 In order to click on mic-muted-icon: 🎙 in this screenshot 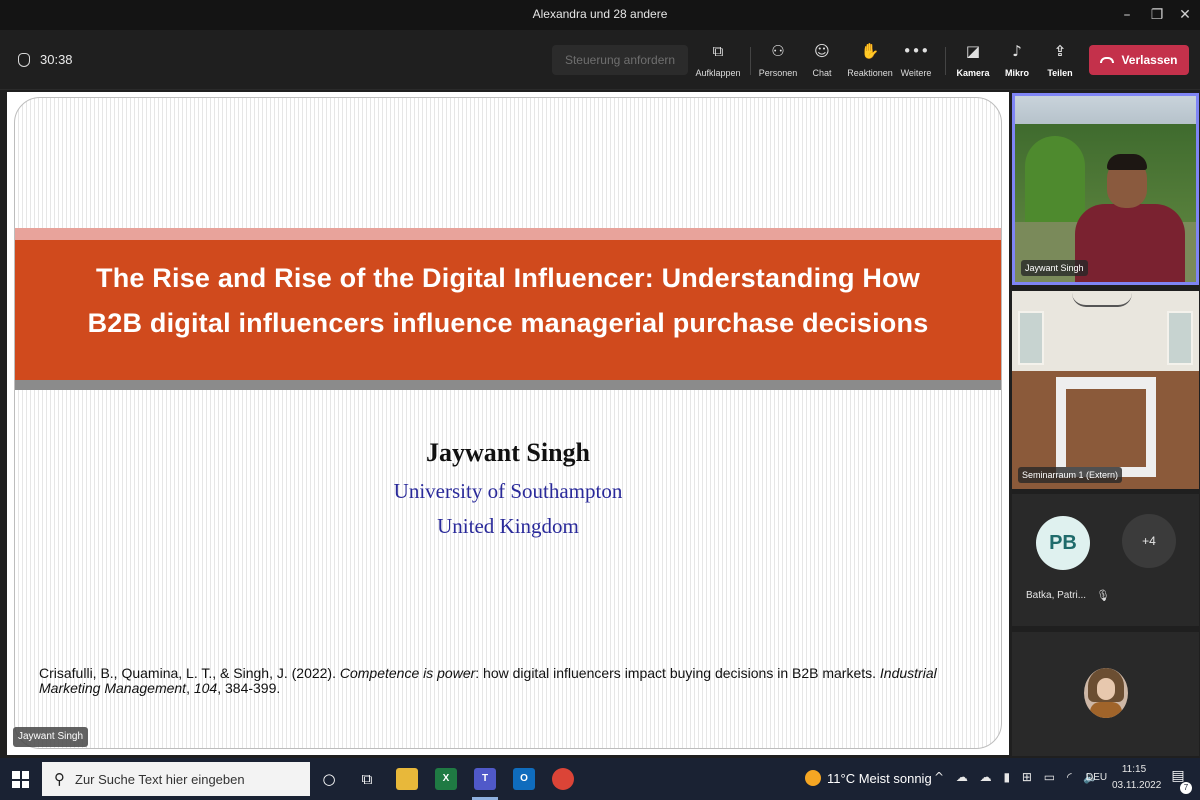, I will do `click(1103, 595)`.